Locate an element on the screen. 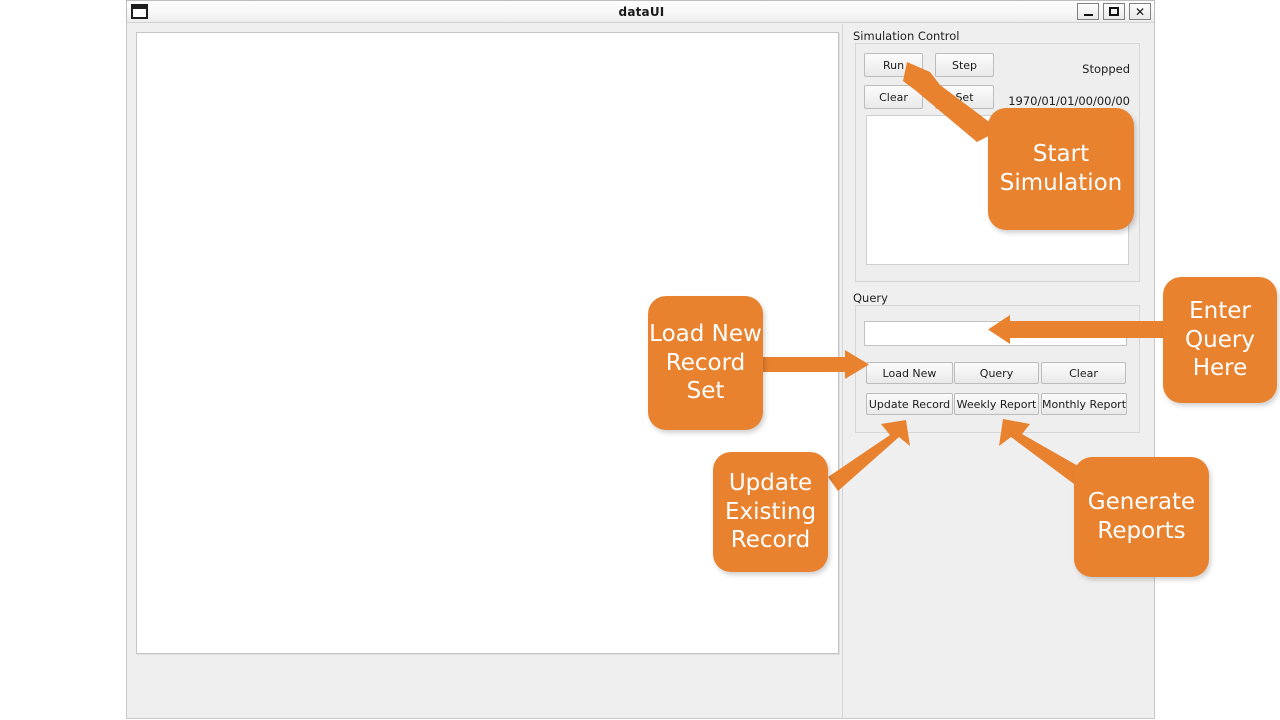 The height and width of the screenshot is (720, 1280). update-record-button: Update Record is located at coordinates (909, 404).